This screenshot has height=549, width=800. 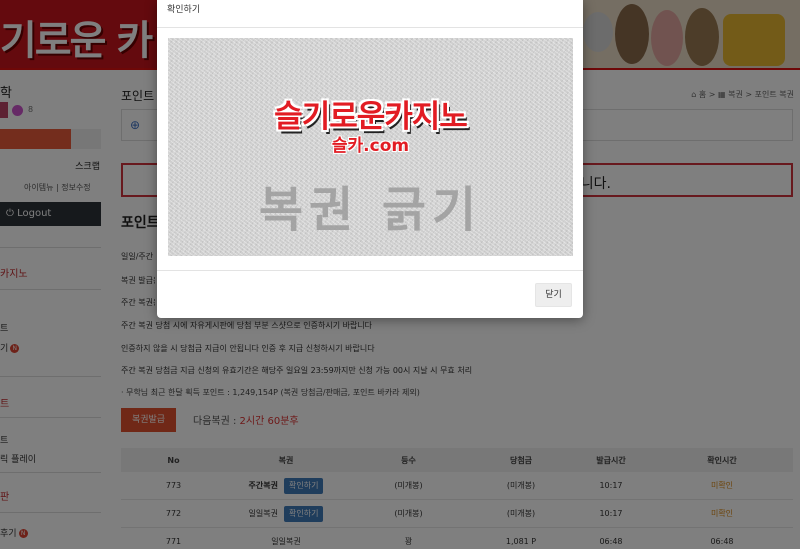 What do you see at coordinates (370, 14) in the screenshot?
I see `modal-header: 확인하기` at bounding box center [370, 14].